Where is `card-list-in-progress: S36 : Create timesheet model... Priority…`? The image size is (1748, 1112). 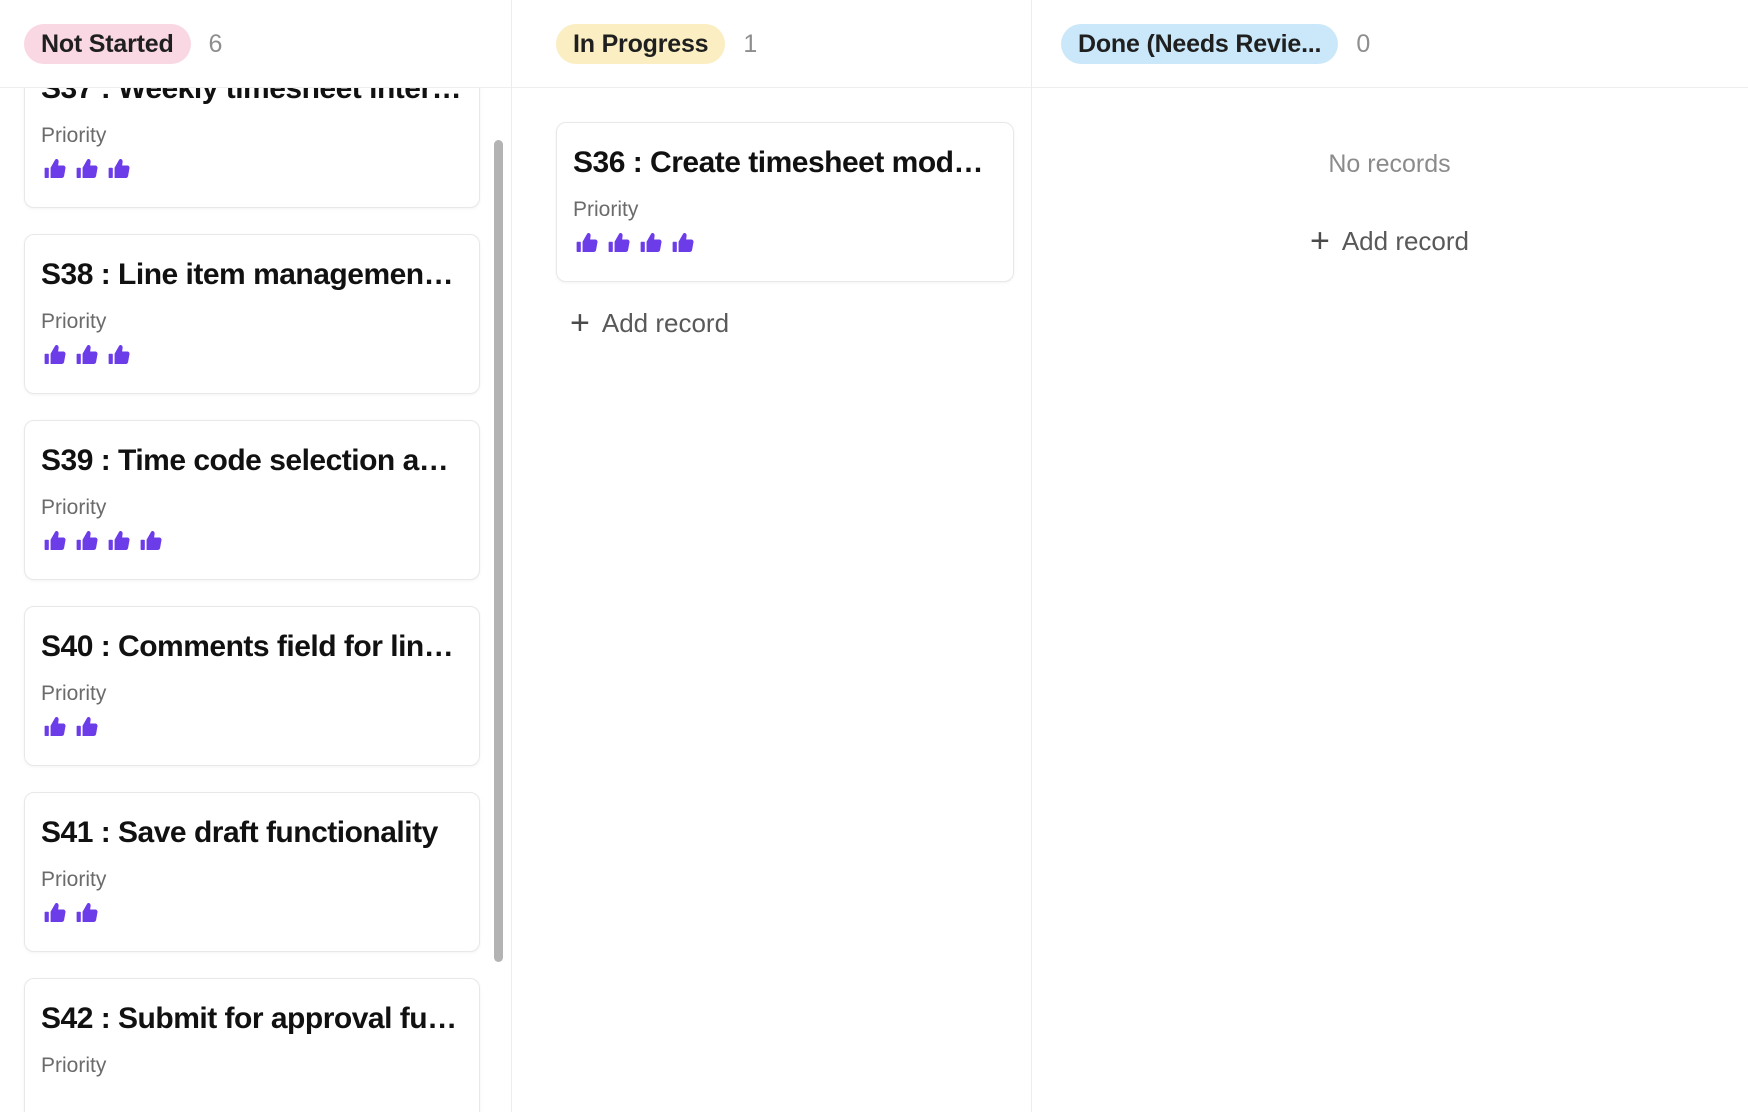
card-list-in-progress: S36 : Create timesheet model... Priority… is located at coordinates (785, 231).